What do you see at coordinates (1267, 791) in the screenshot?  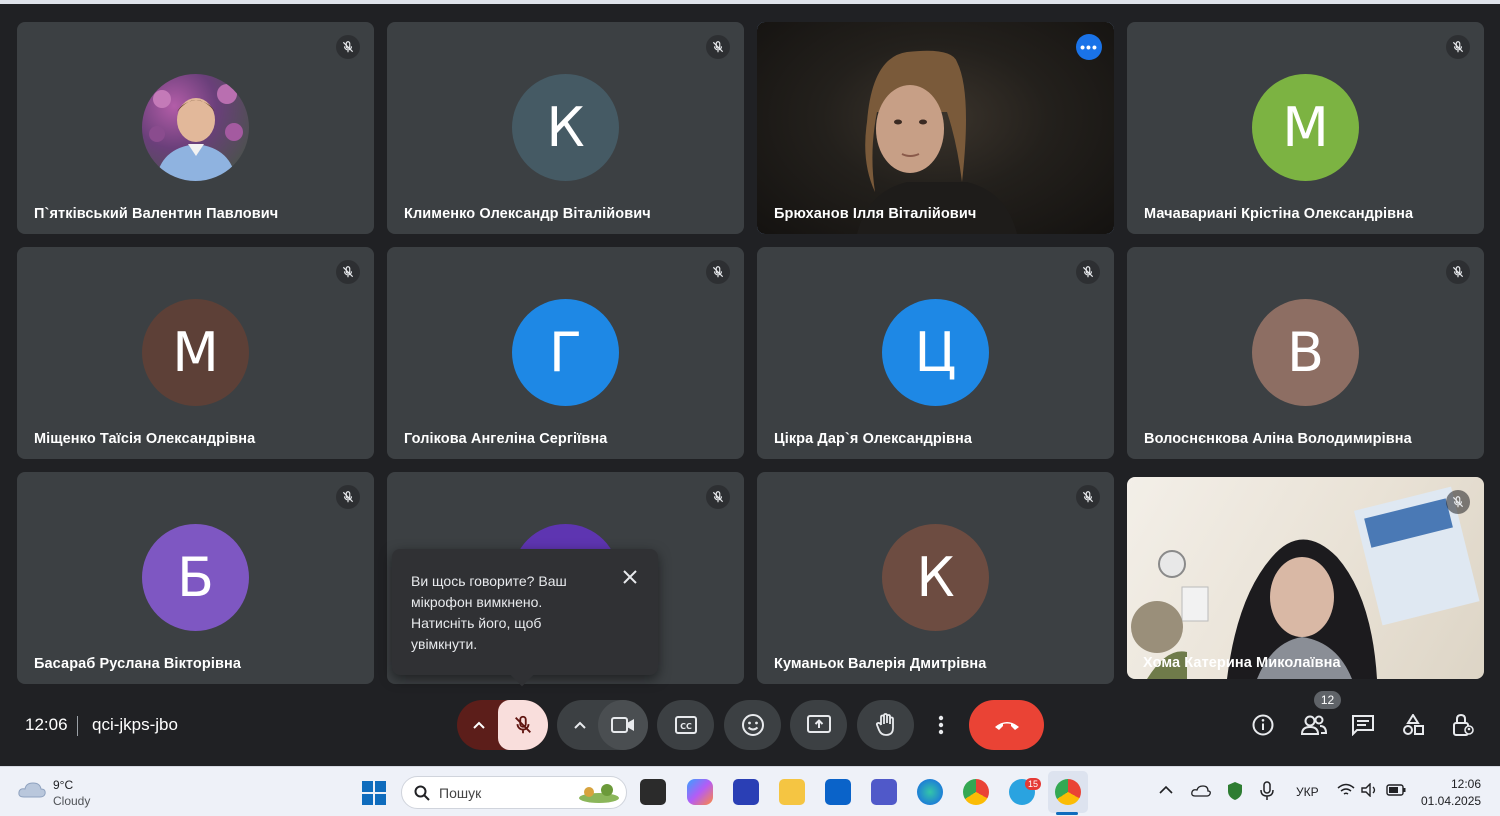 I see `microphone-icon` at bounding box center [1267, 791].